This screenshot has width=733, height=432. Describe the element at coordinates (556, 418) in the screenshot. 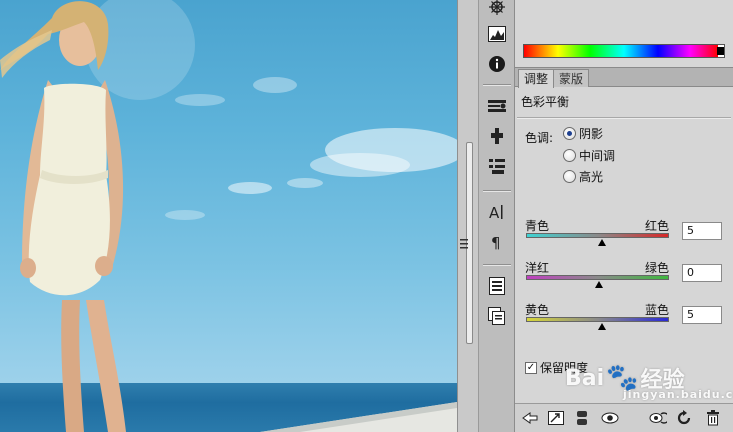

I see `expand-view-icon` at that location.